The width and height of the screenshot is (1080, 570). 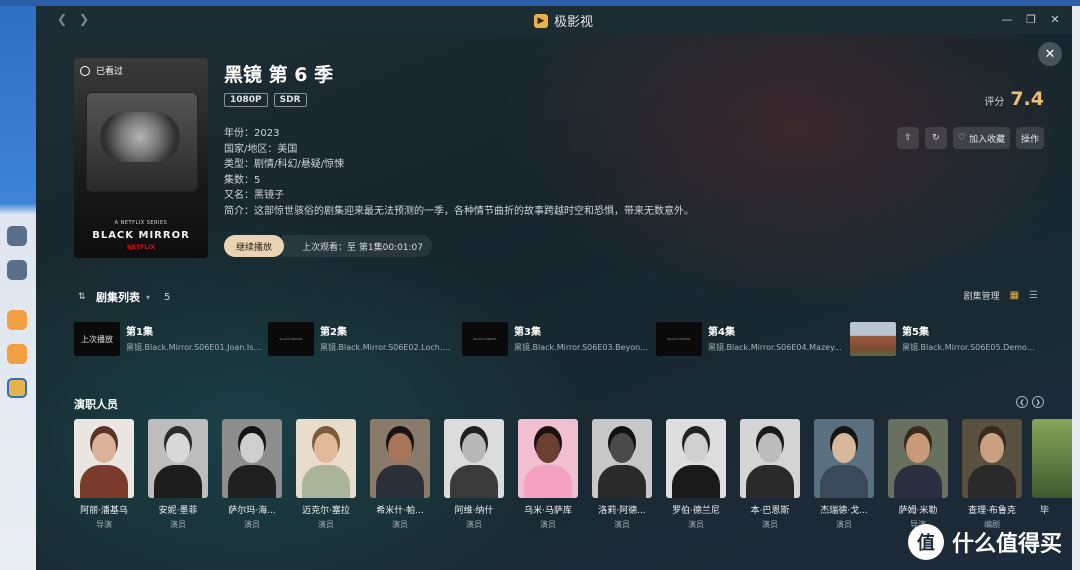 What do you see at coordinates (1022, 402) in the screenshot?
I see `chevron-left-icon: ❮` at bounding box center [1022, 402].